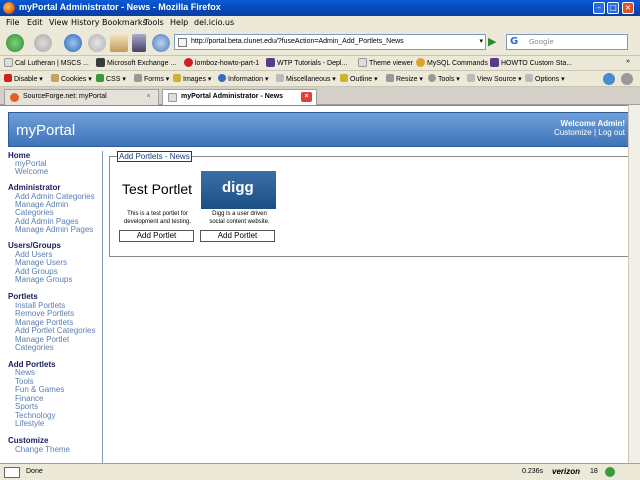 The width and height of the screenshot is (640, 480). Describe the element at coordinates (243, 78) in the screenshot. I see `dev-information: Information ▾` at that location.